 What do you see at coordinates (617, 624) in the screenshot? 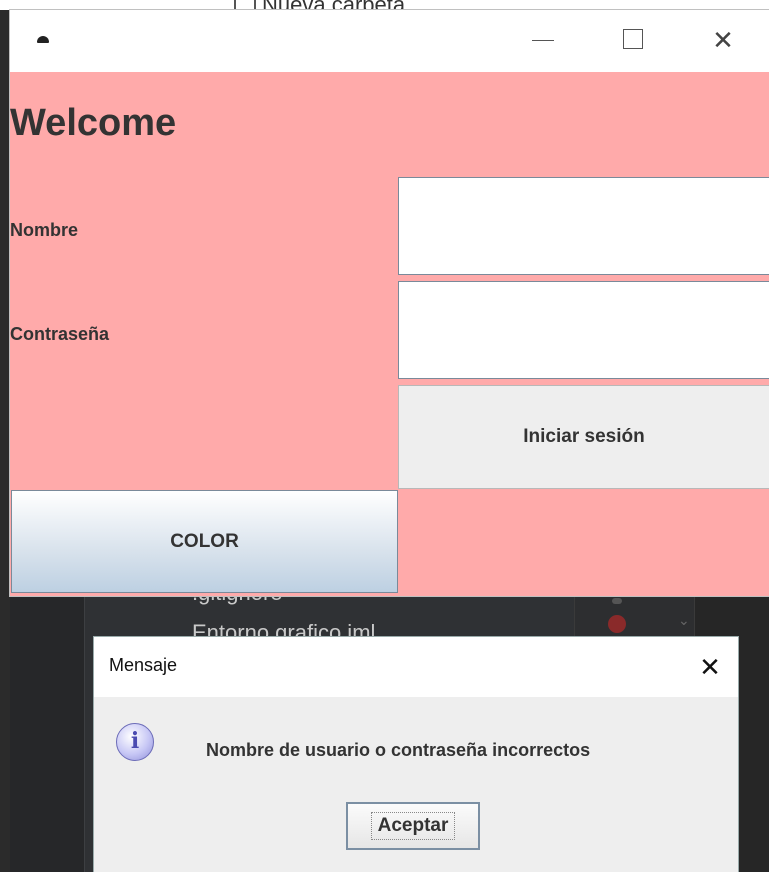
I see `background-record-icon` at bounding box center [617, 624].